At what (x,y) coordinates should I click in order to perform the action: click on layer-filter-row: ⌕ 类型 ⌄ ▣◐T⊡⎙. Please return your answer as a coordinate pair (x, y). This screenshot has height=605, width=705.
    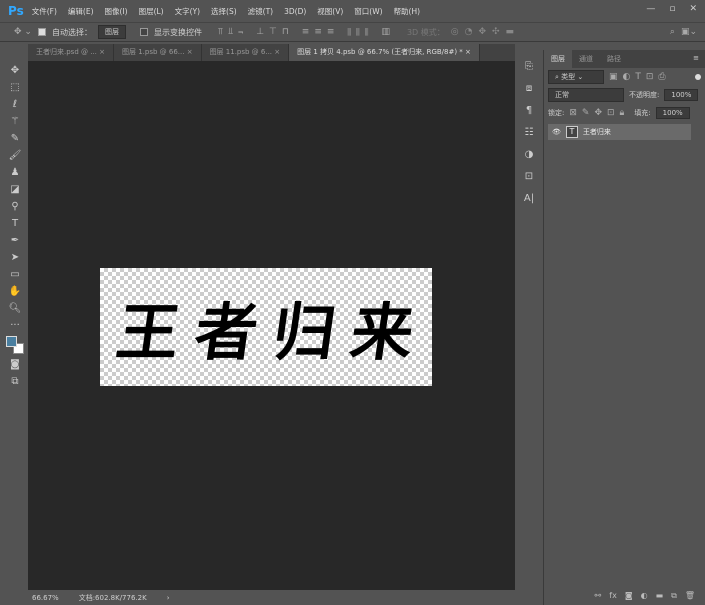
    Looking at the image, I should click on (624, 77).